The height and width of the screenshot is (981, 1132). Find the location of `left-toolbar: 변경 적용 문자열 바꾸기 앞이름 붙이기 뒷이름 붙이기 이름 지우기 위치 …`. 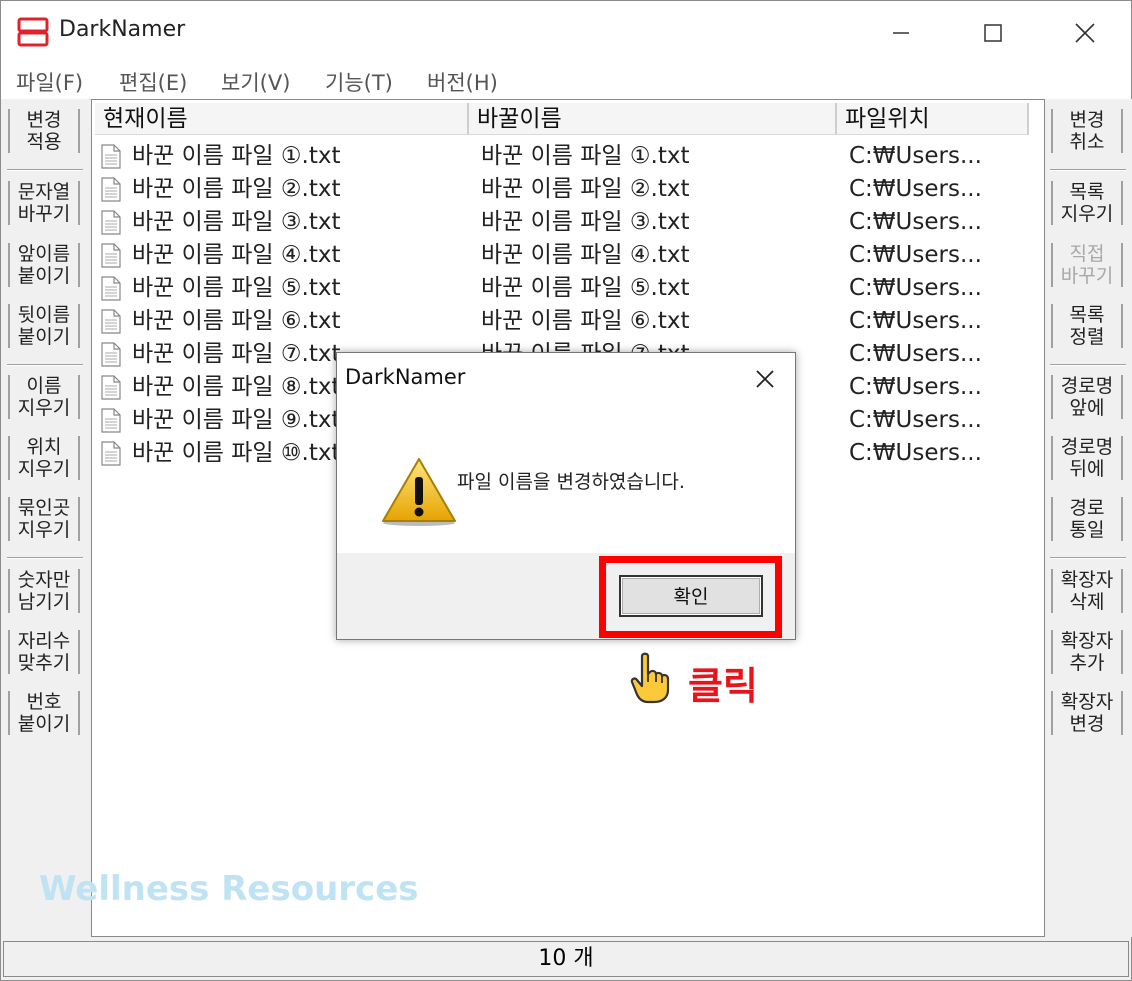

left-toolbar: 변경 적용 문자열 바꾸기 앞이름 붙이기 뒷이름 붙이기 이름 지우기 위치 … is located at coordinates (45, 518).